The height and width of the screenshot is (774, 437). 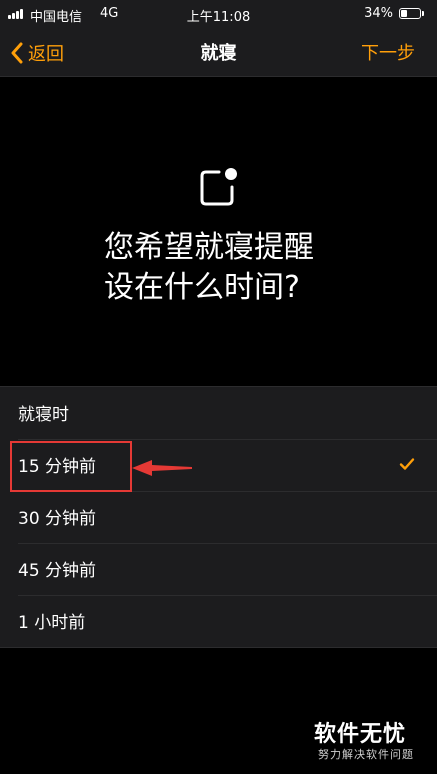 I want to click on option-row-at-bedtime: 就寝时, so click(x=218, y=413).